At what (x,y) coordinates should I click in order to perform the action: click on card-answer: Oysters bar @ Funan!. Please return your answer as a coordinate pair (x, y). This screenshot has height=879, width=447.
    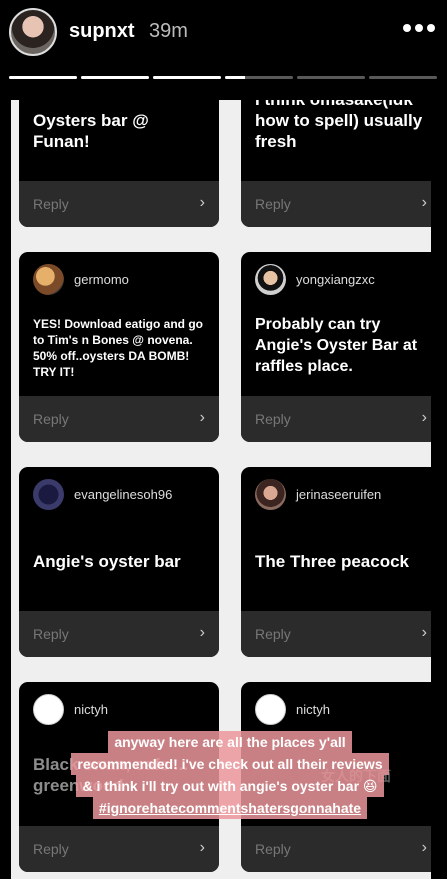
    Looking at the image, I should click on (91, 131).